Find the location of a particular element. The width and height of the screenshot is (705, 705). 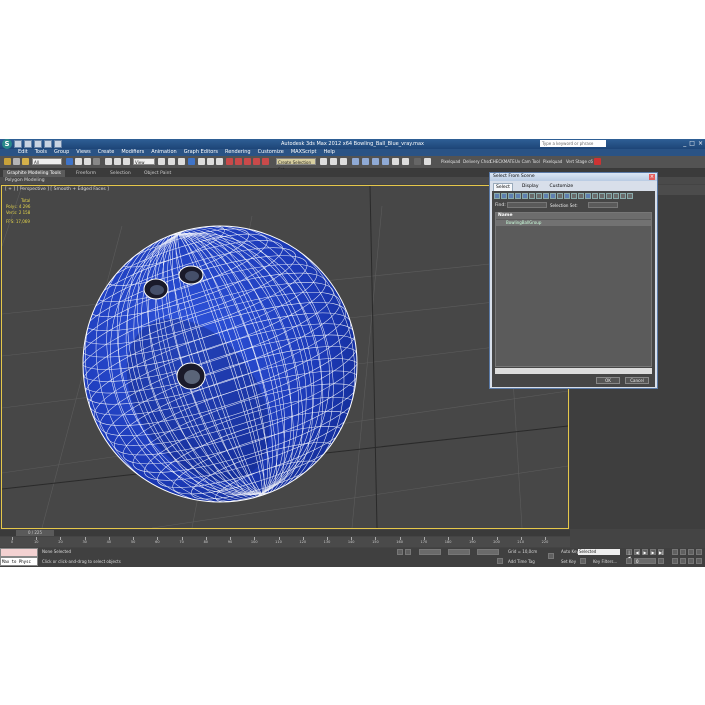

tab-freeform: Freeform is located at coordinates (86, 173).